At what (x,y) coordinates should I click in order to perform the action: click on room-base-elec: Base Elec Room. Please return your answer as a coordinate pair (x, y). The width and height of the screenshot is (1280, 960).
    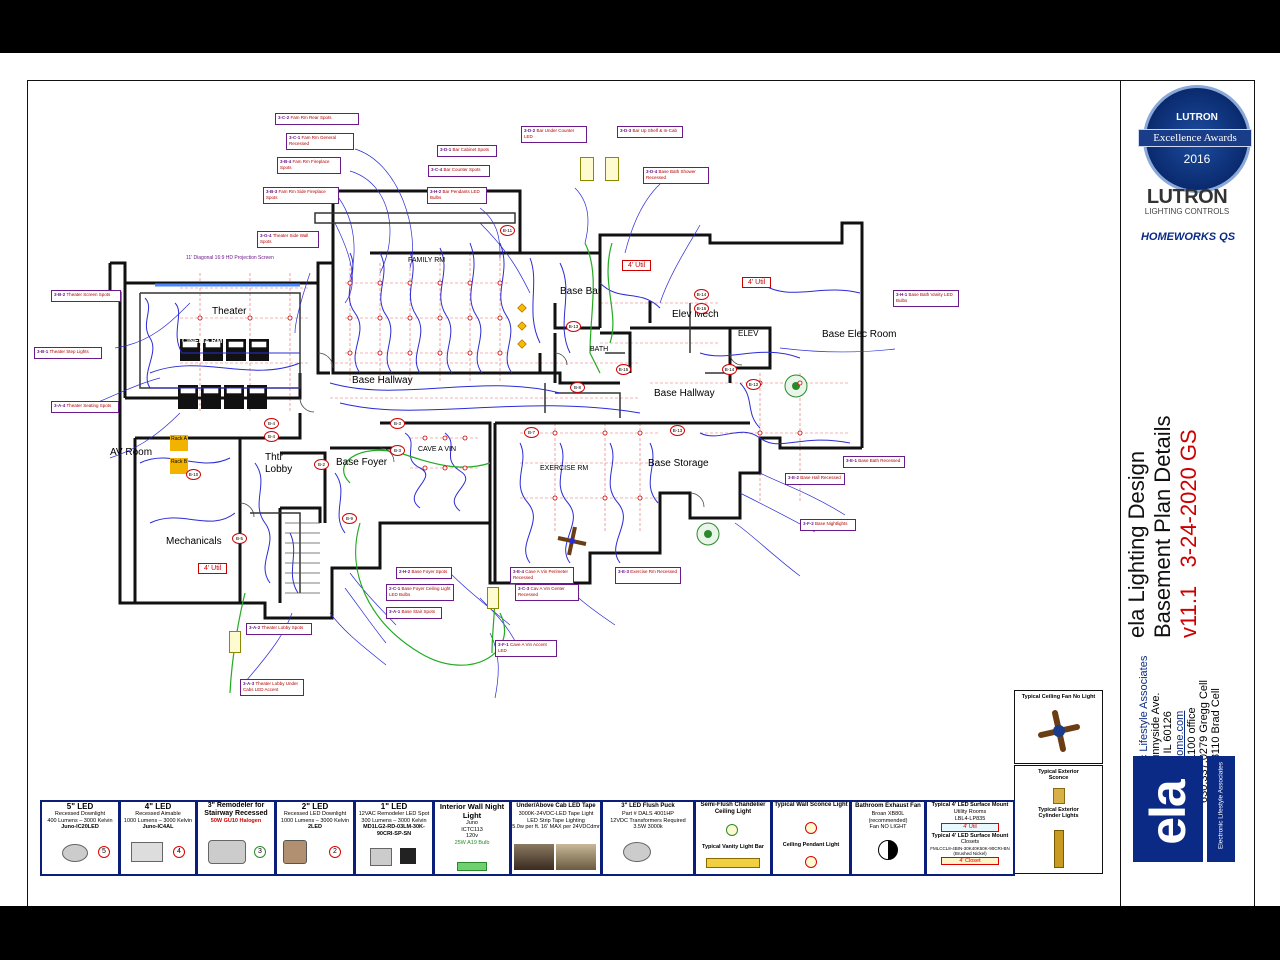
    Looking at the image, I should click on (859, 334).